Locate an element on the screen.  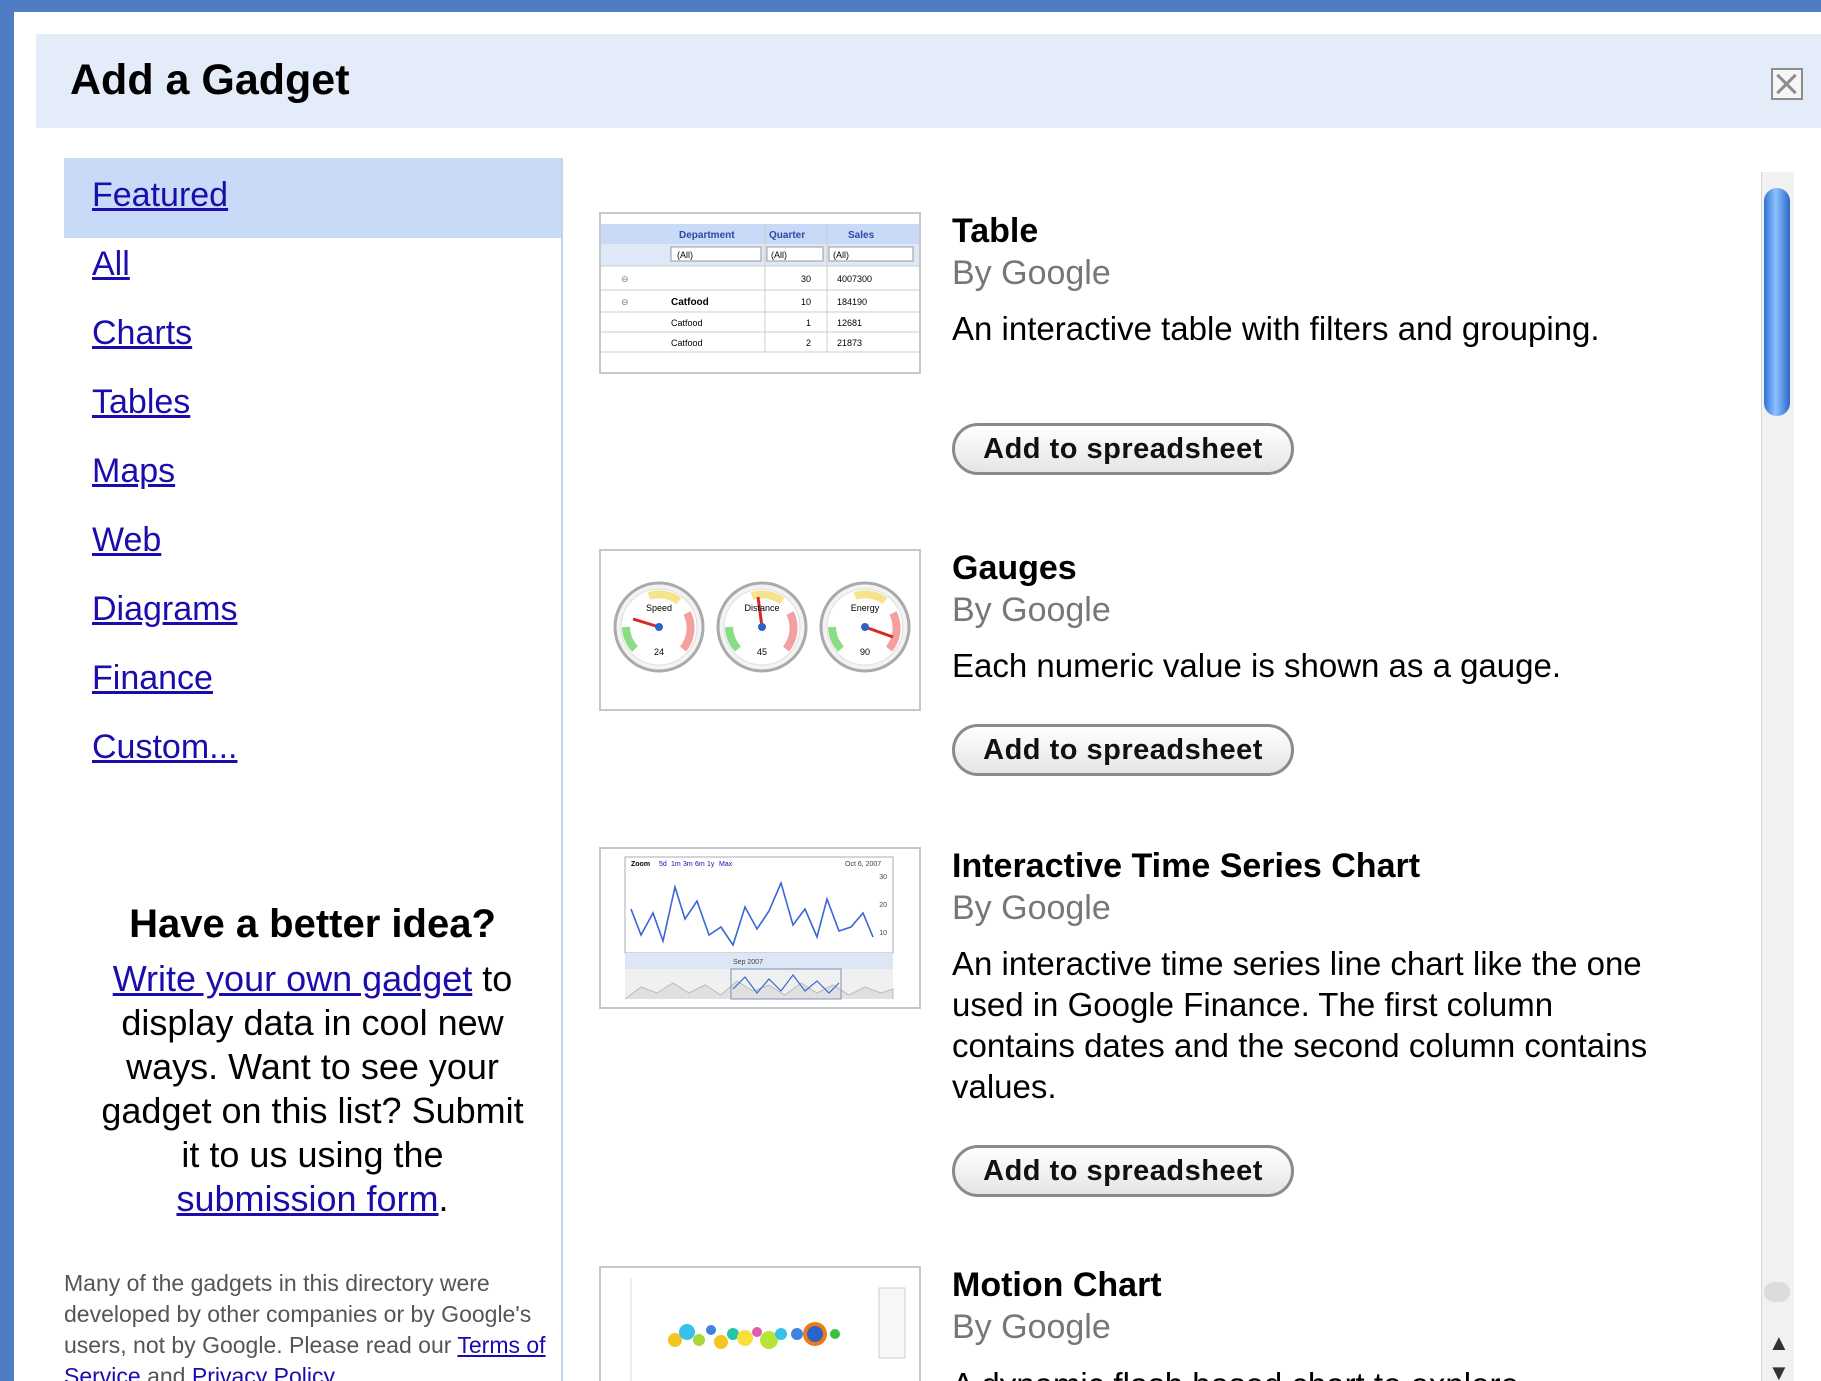
thumb-cell: 12681 is located at coordinates (849, 323).